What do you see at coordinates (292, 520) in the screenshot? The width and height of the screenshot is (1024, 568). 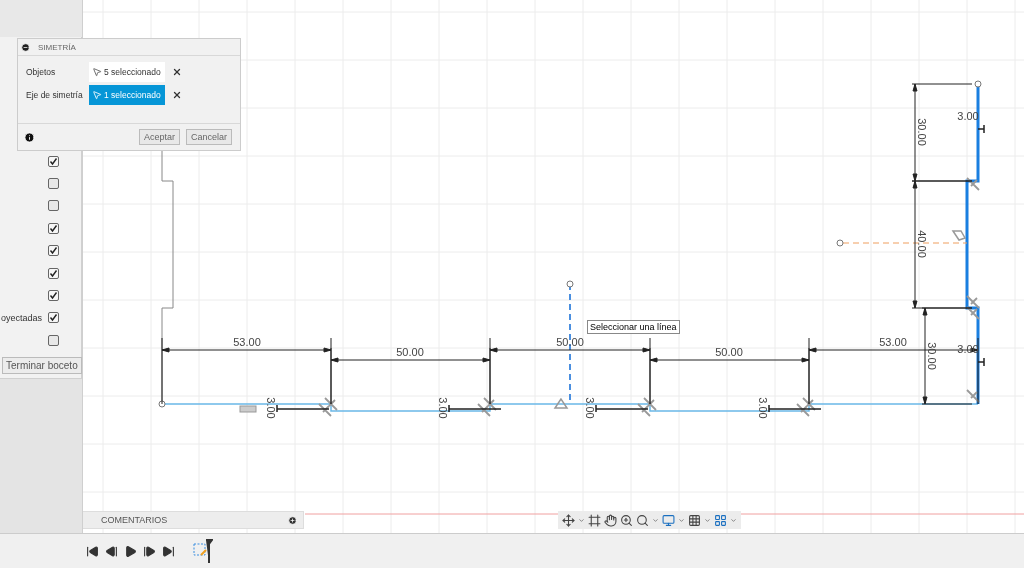 I see `add-icon` at bounding box center [292, 520].